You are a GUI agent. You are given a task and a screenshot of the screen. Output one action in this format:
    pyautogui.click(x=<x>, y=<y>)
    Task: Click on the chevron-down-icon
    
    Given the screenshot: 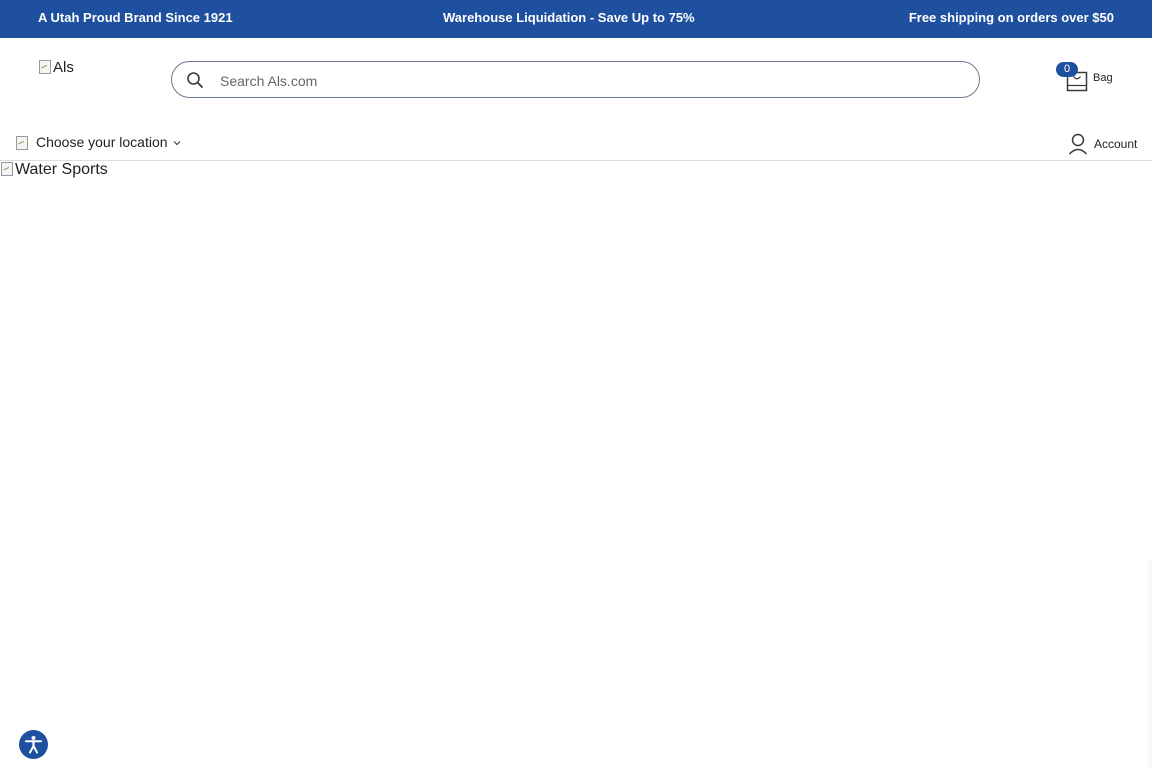 What is the action you would take?
    pyautogui.click(x=176, y=143)
    